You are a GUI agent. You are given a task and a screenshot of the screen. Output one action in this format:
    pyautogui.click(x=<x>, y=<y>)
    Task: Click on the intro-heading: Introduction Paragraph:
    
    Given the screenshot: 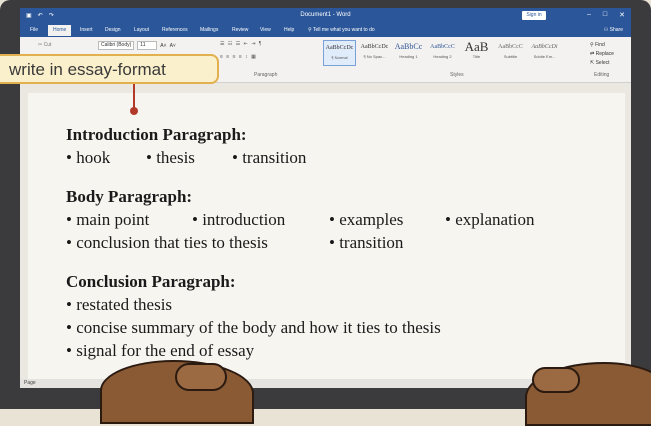 What is the action you would take?
    pyautogui.click(x=156, y=134)
    